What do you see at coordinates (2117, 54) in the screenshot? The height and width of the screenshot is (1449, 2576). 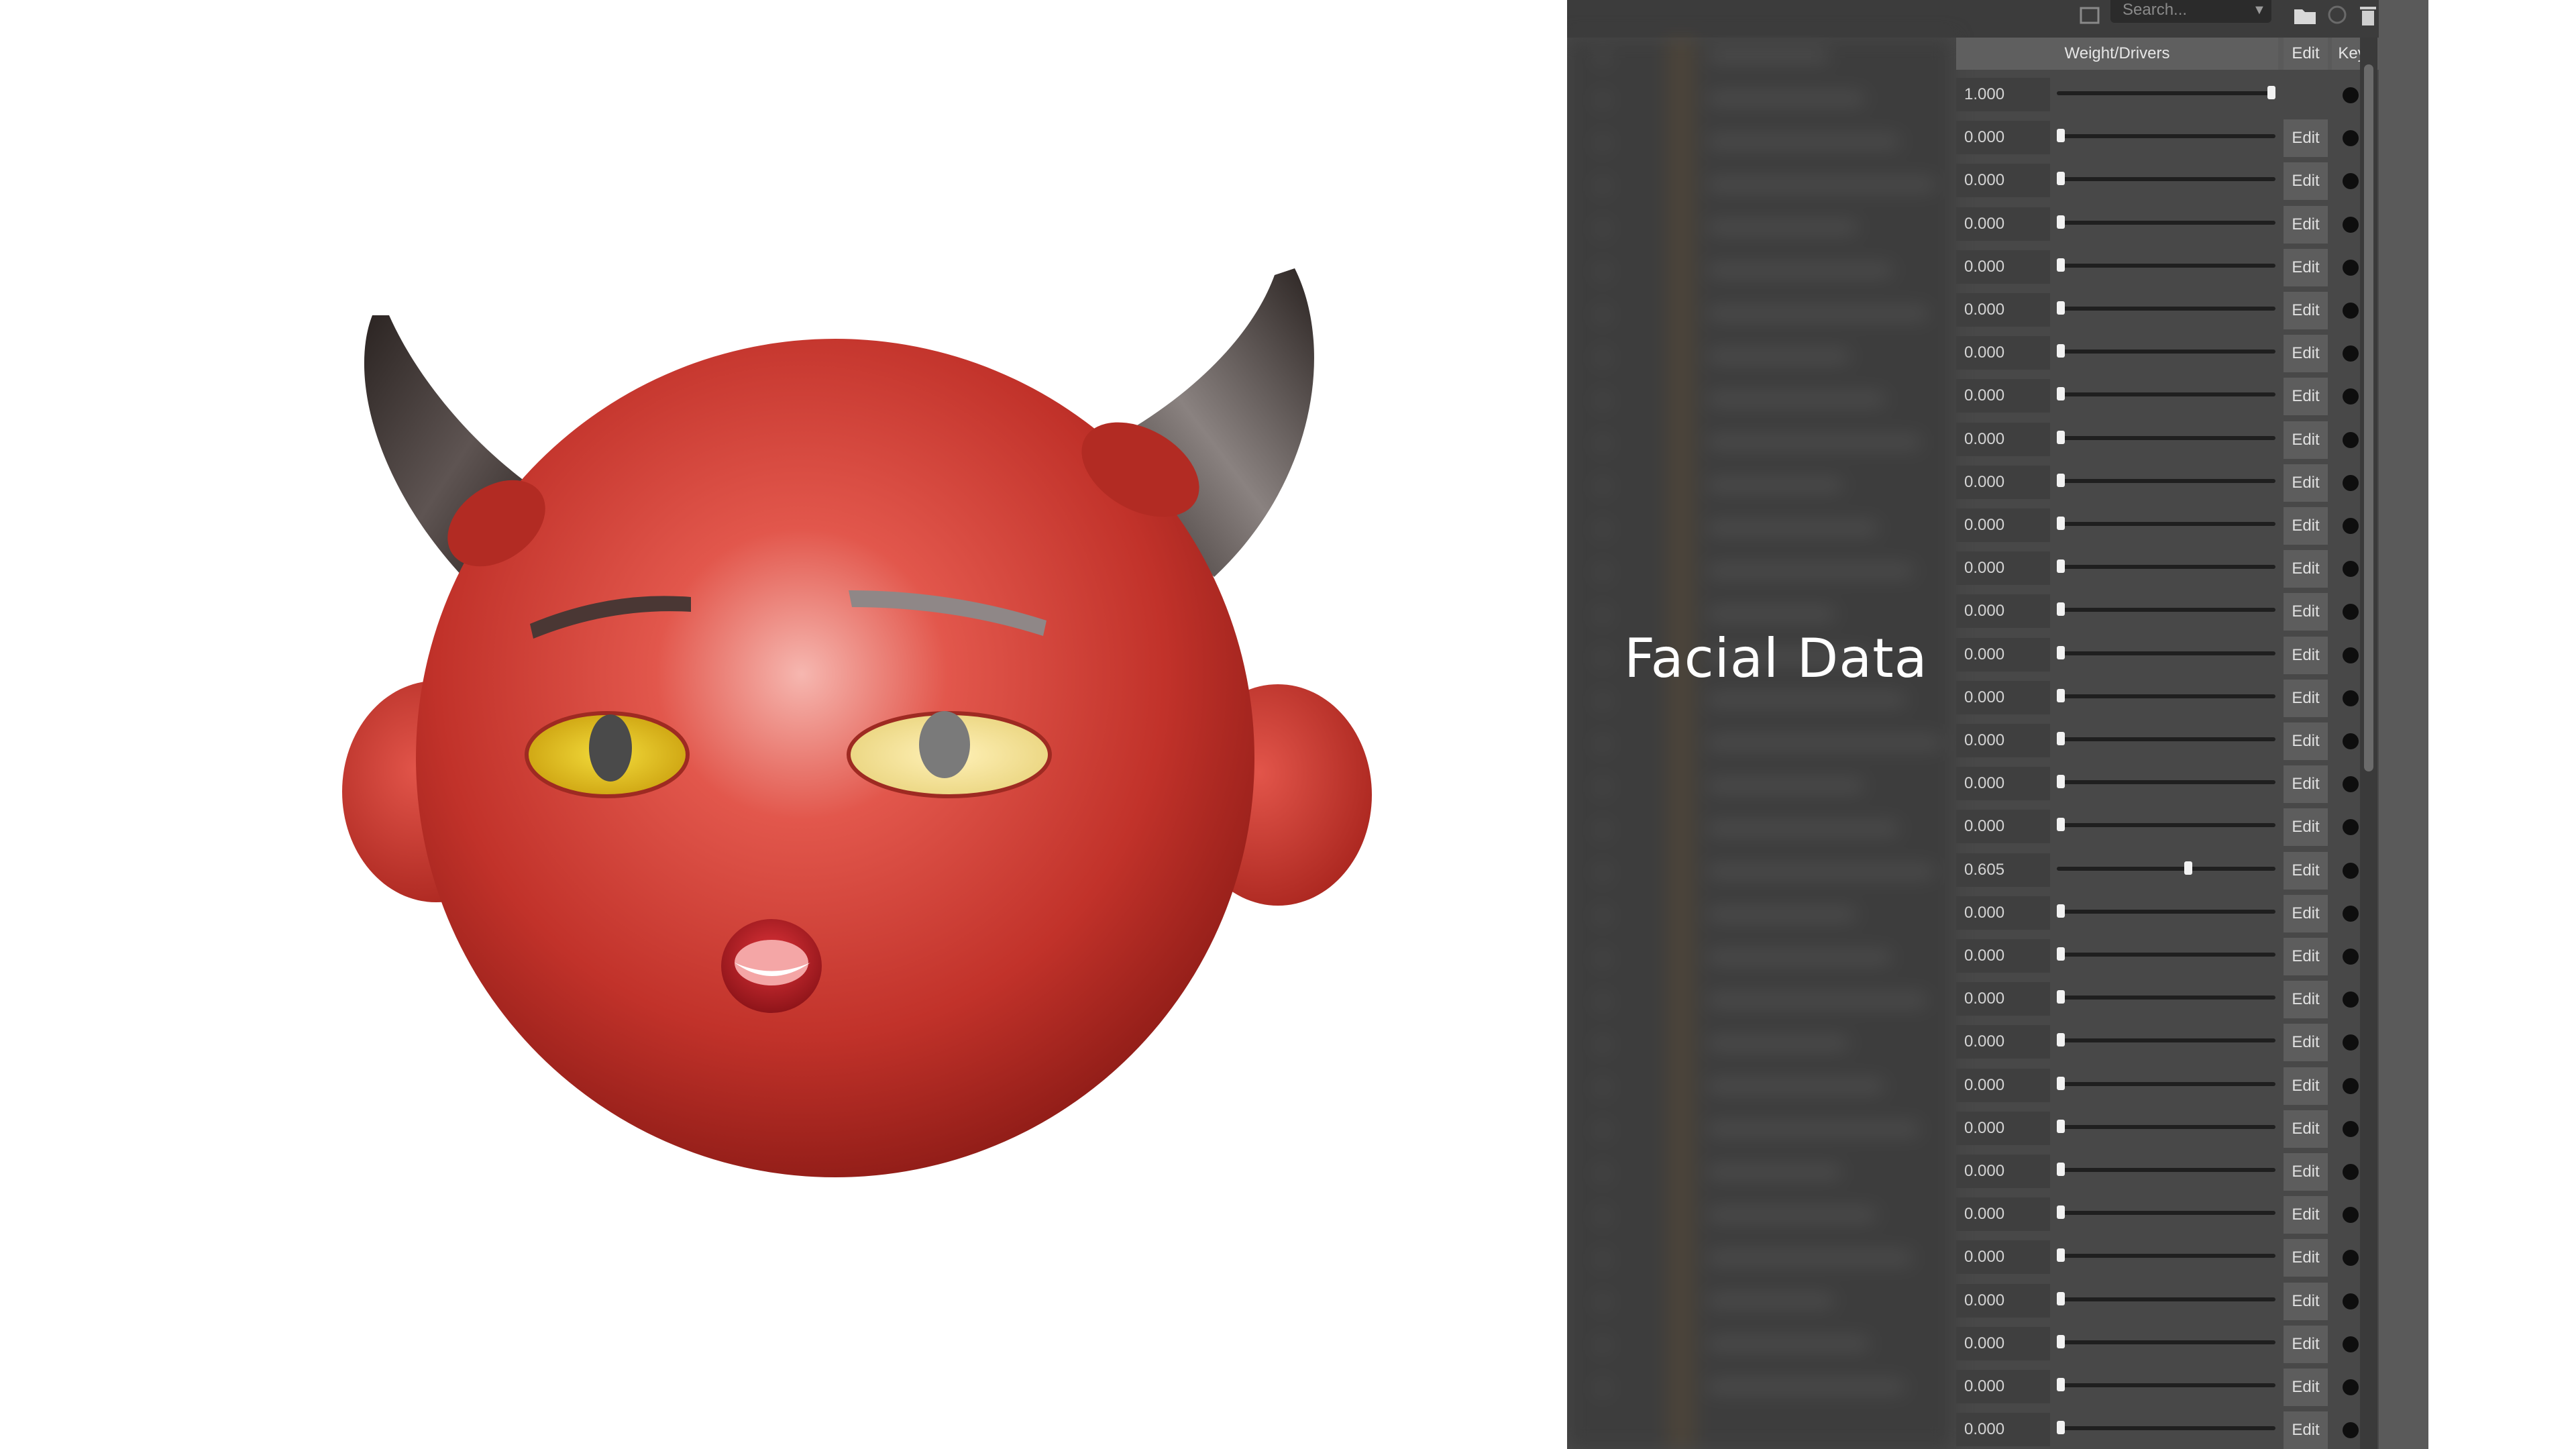 I see `weight-drivers-header: Weight/Drivers` at bounding box center [2117, 54].